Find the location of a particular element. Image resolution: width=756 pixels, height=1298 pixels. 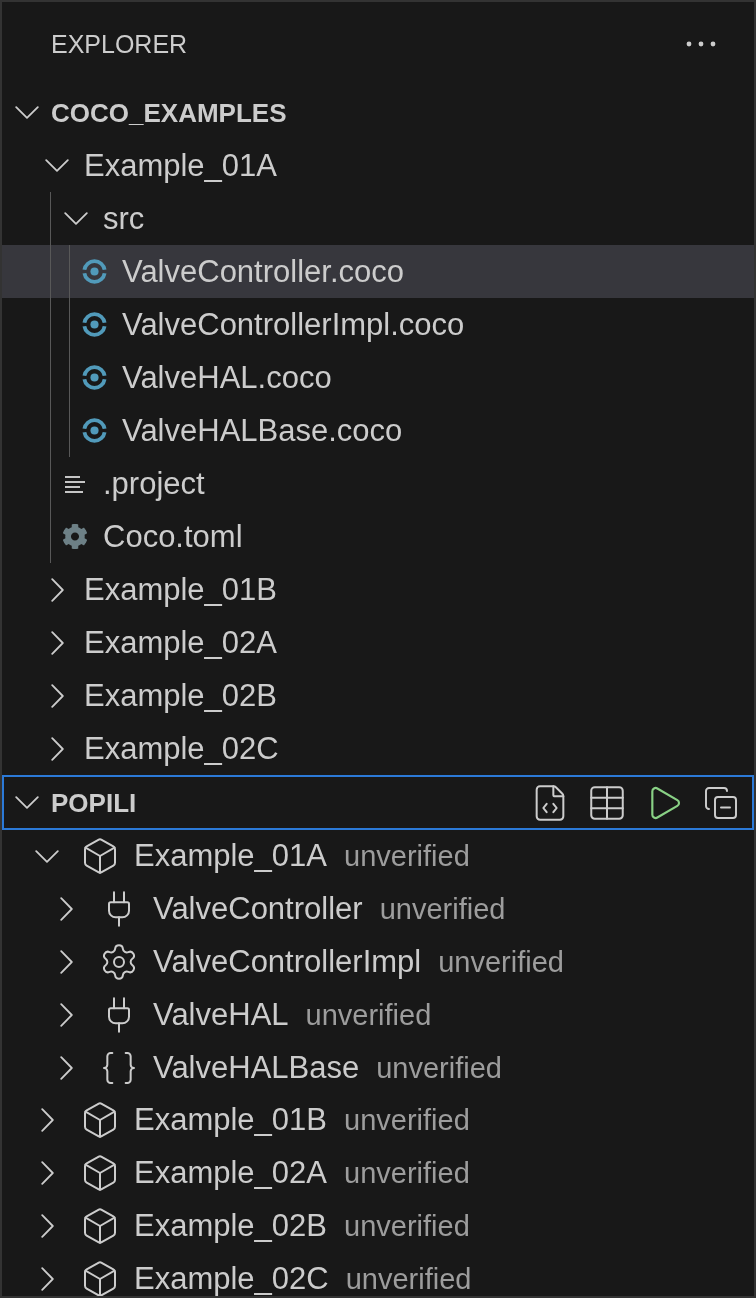

tree-item: ValveControllerImpl.coco is located at coordinates (378, 324).